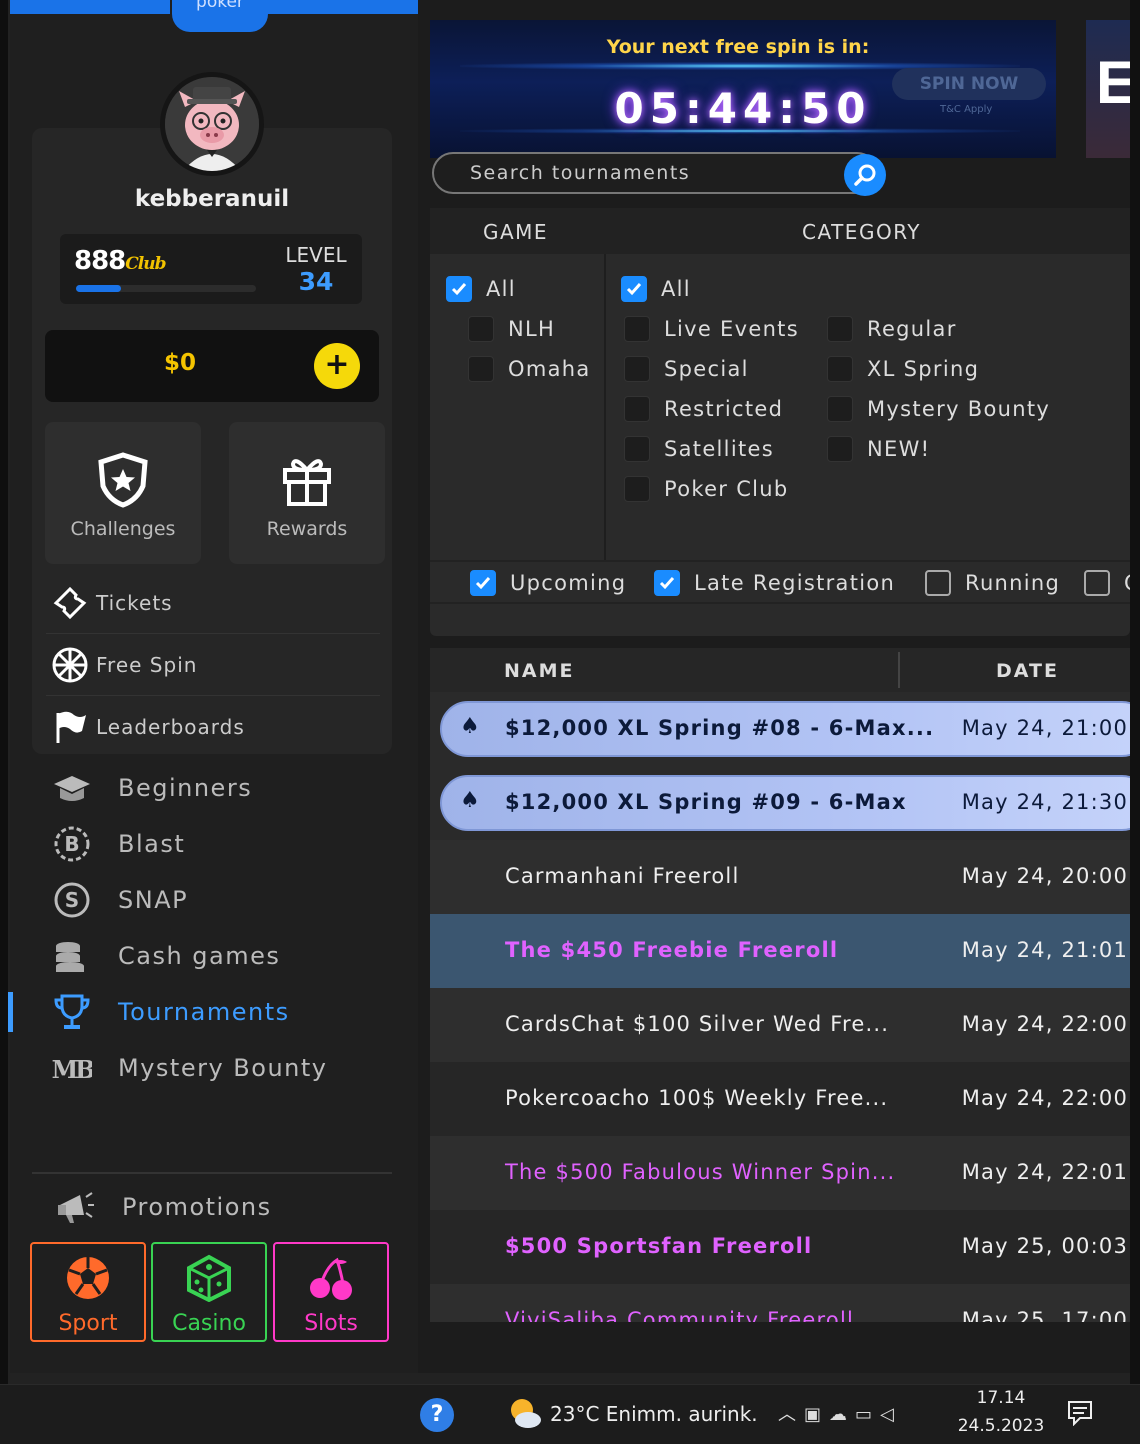 This screenshot has width=1140, height=1444. I want to click on filter-status-upcoming: Upcoming, so click(548, 583).